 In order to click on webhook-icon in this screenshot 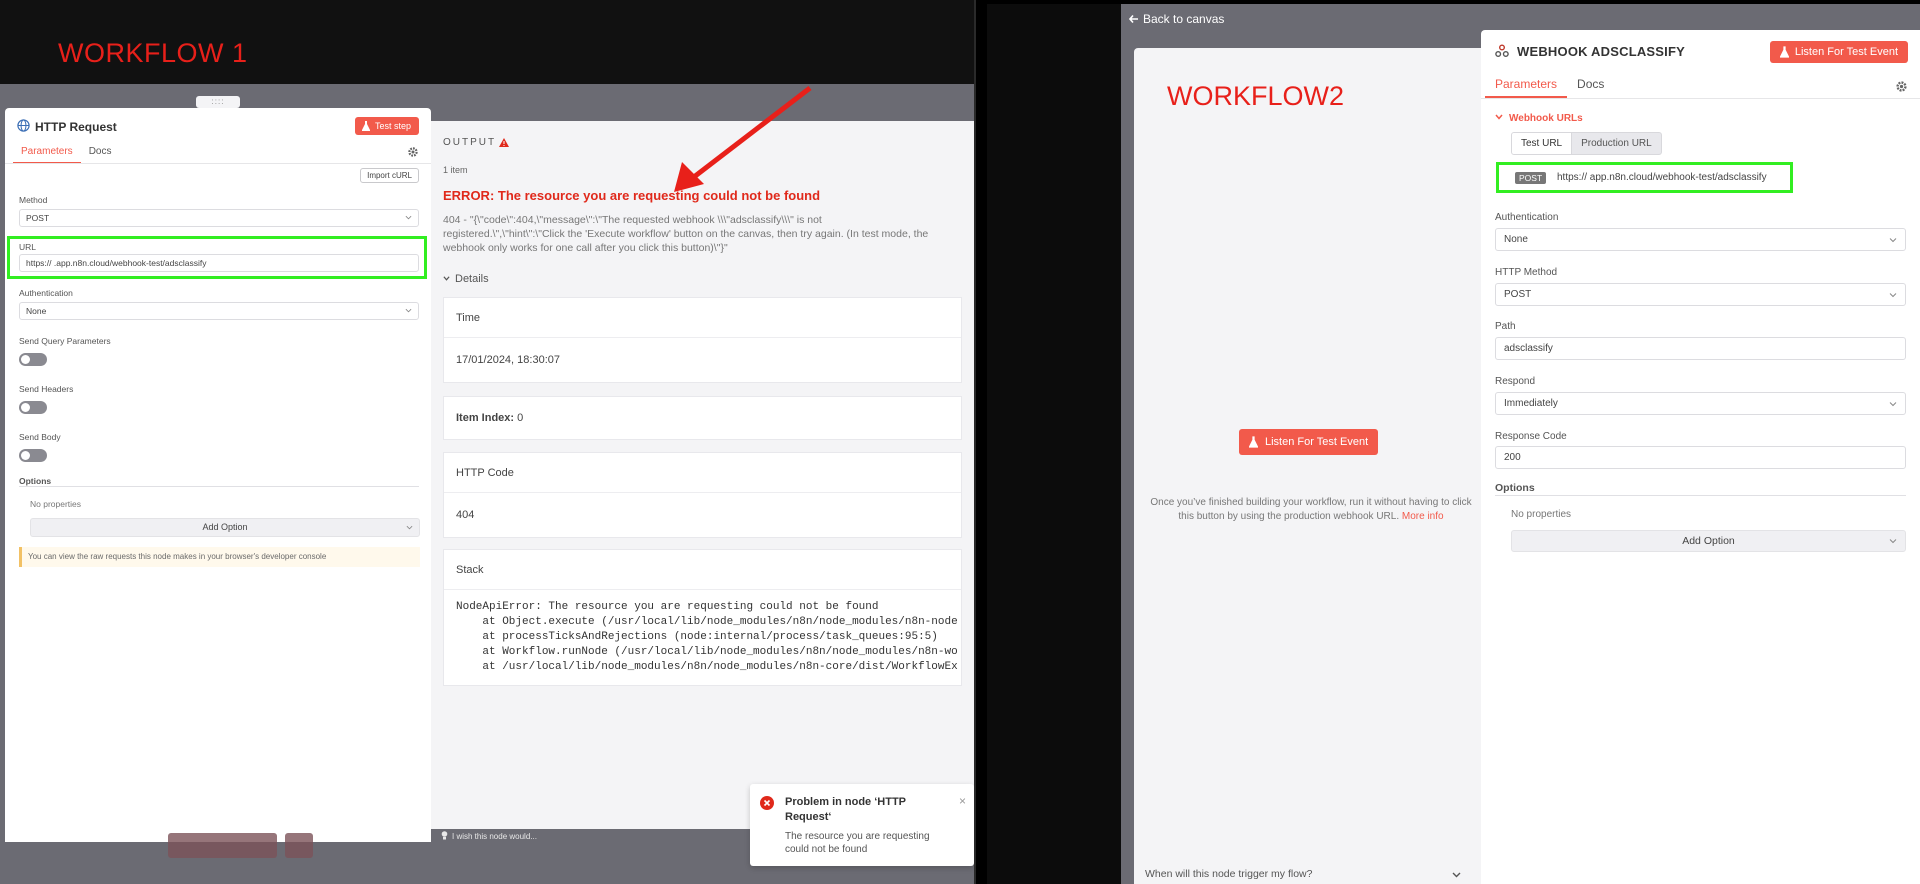, I will do `click(1502, 50)`.